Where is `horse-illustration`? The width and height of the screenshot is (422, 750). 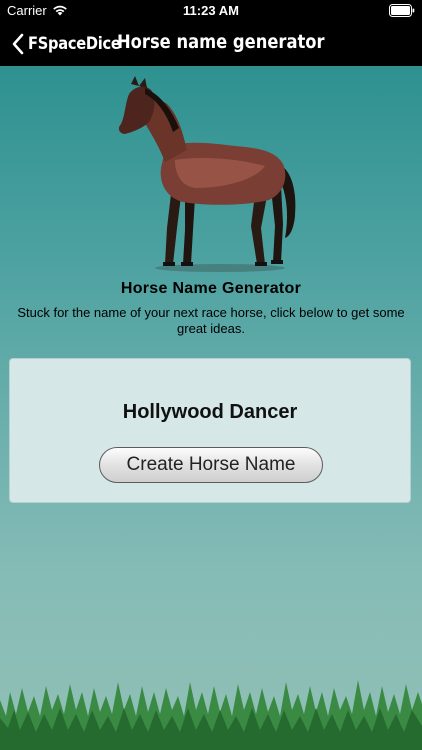
horse-illustration is located at coordinates (207, 174).